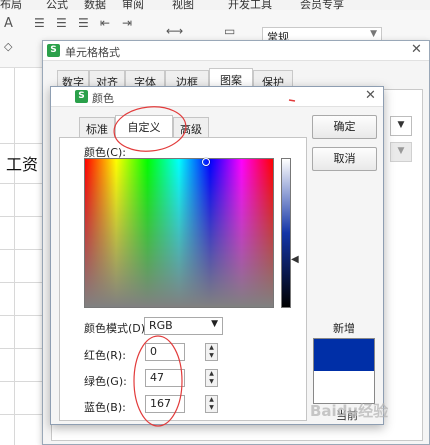  Describe the element at coordinates (92, 52) in the screenshot. I see `format-dialog-title: 单元格格式` at that location.